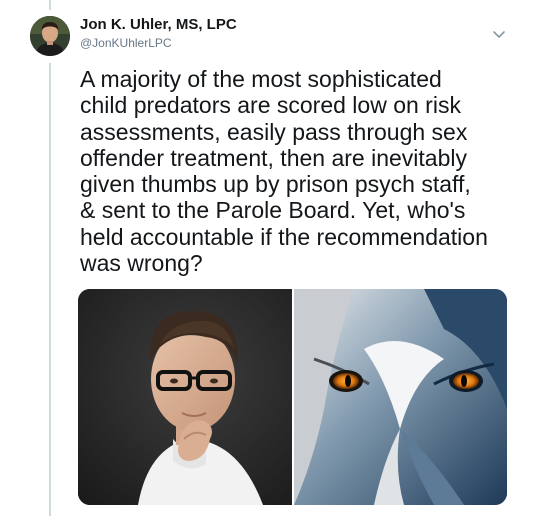 The width and height of the screenshot is (538, 516). I want to click on author-display-name: Jon K. Uhler, MS, LPC, so click(158, 24).